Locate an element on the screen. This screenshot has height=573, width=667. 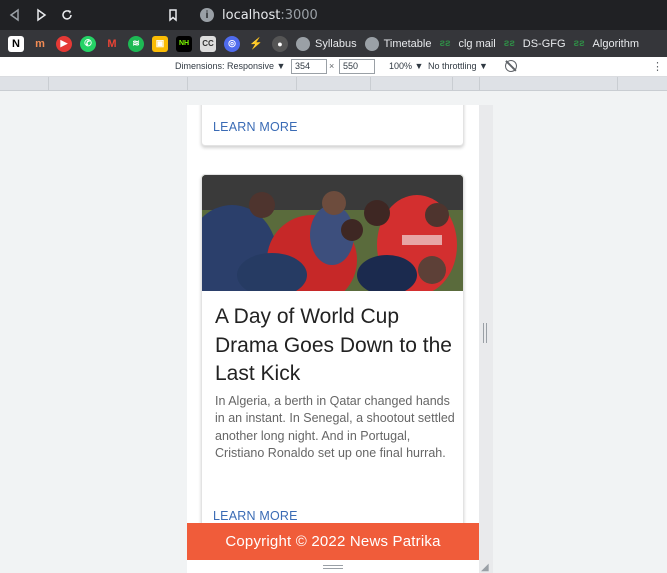
height-input: 550 is located at coordinates (357, 66).